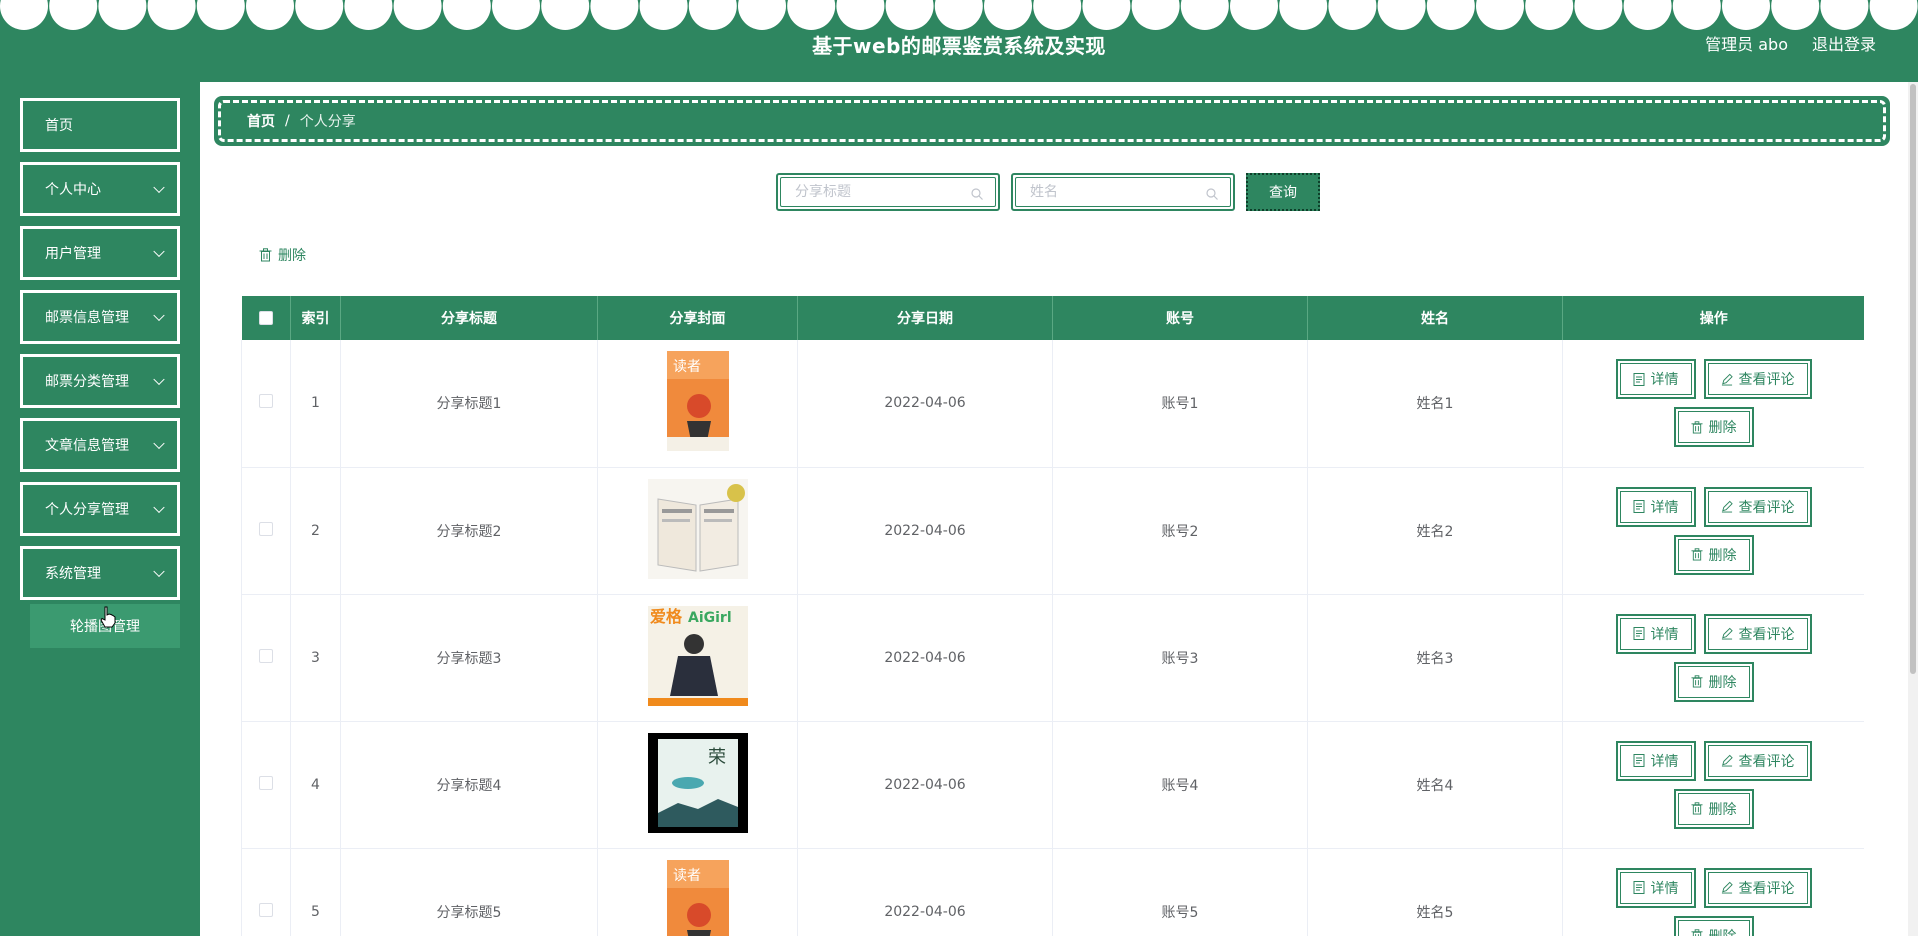  Describe the element at coordinates (1713, 318) in the screenshot. I see `column-header-actions: 操作` at that location.